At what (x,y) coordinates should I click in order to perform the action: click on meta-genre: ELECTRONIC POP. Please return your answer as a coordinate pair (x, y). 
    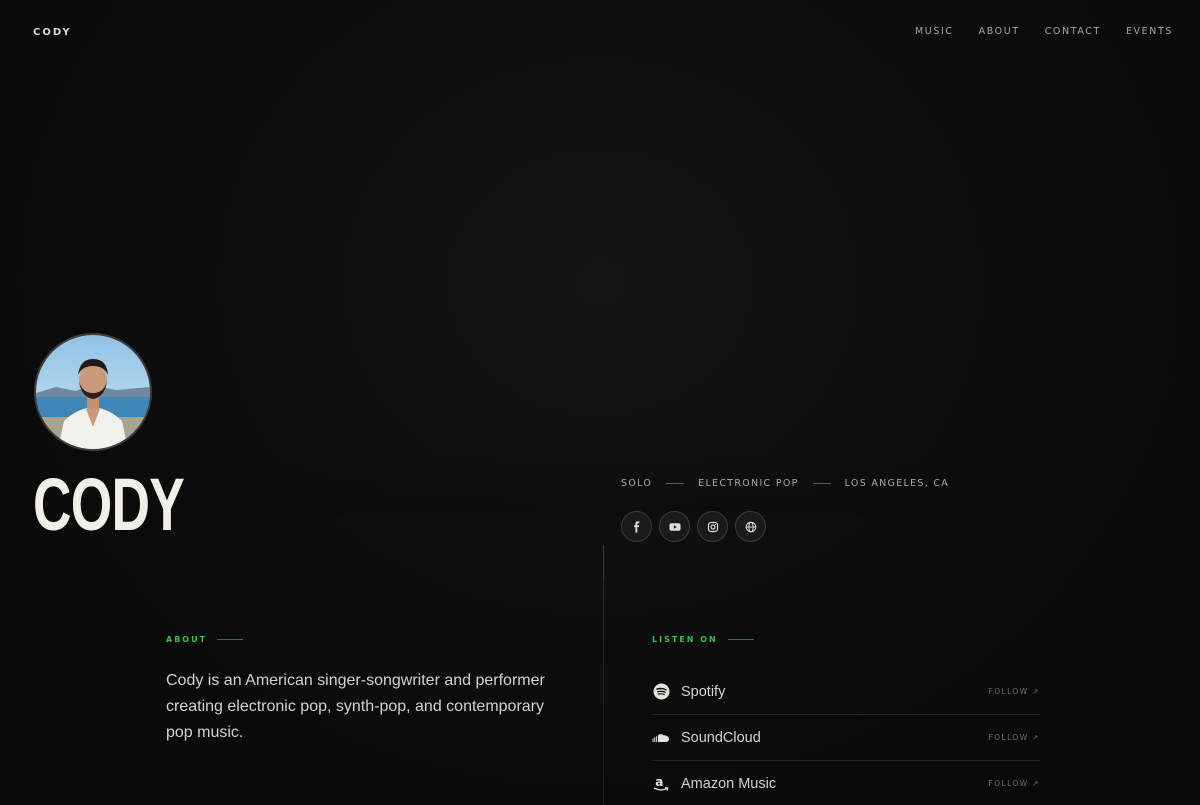
    Looking at the image, I should click on (748, 483).